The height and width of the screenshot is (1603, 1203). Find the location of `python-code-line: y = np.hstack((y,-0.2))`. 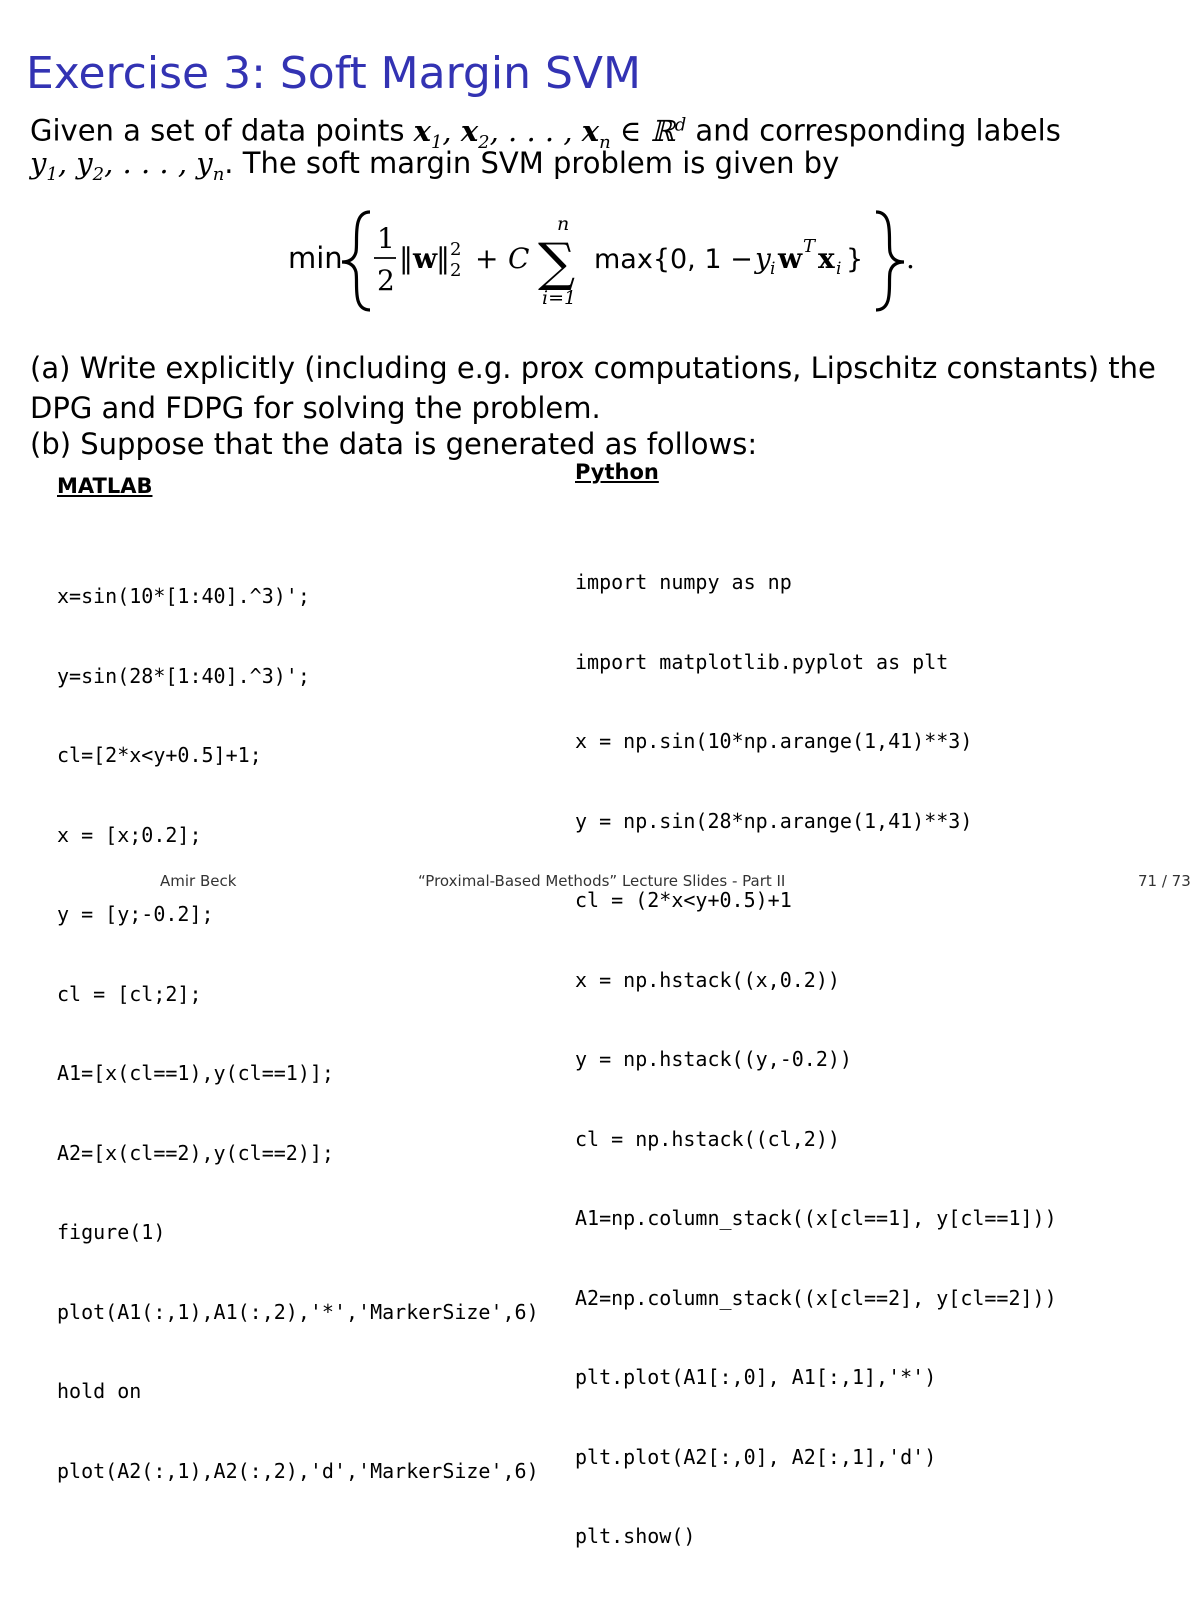

python-code-line: y = np.hstack((y,-0.2)) is located at coordinates (713, 1059).